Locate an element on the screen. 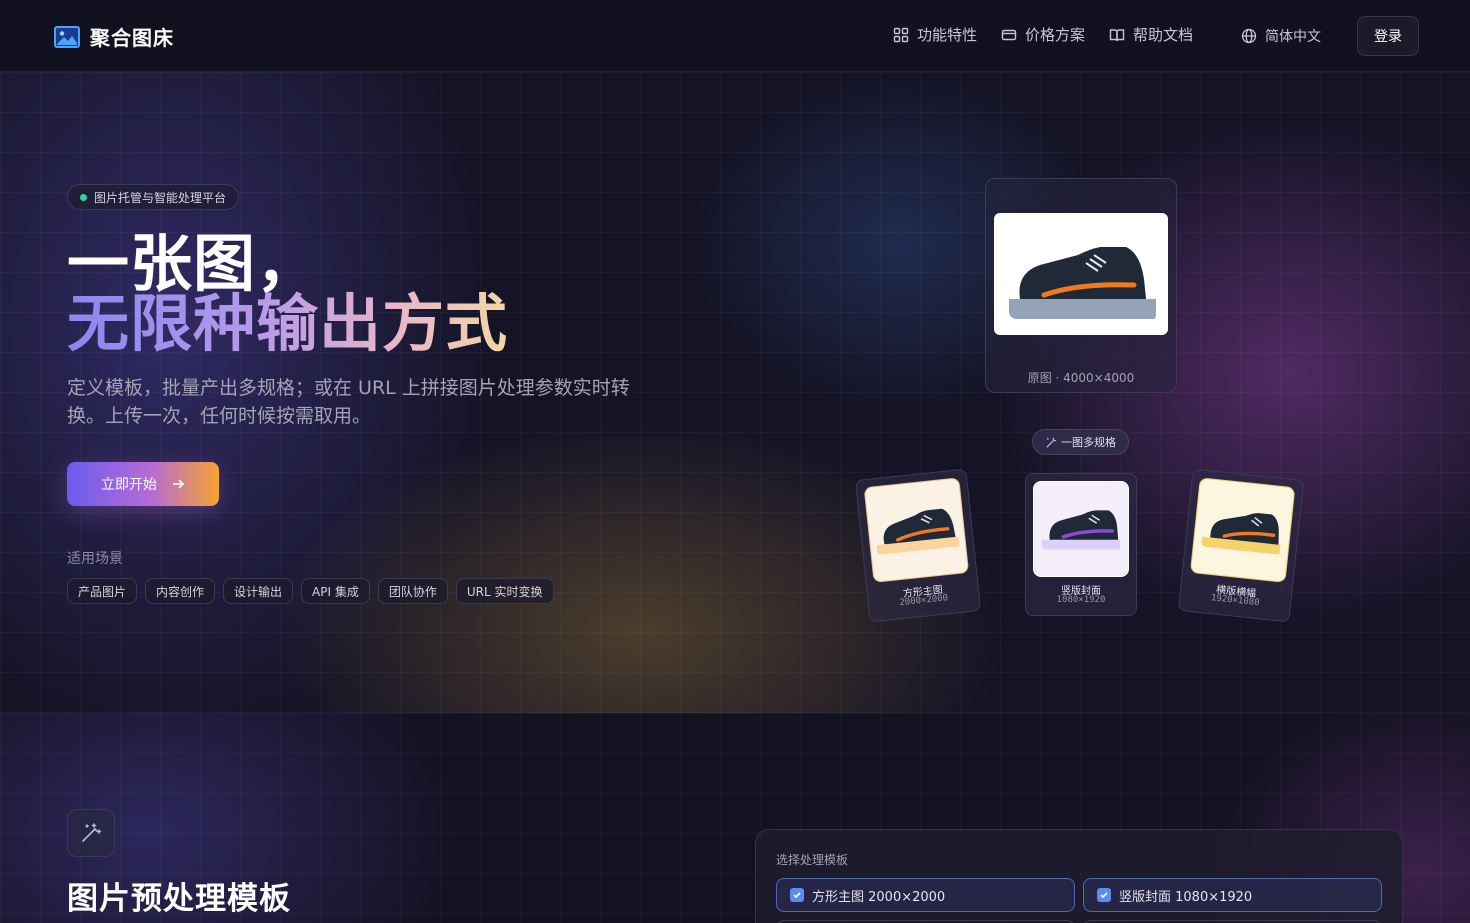 The image size is (1470, 923). original-image is located at coordinates (1081, 274).